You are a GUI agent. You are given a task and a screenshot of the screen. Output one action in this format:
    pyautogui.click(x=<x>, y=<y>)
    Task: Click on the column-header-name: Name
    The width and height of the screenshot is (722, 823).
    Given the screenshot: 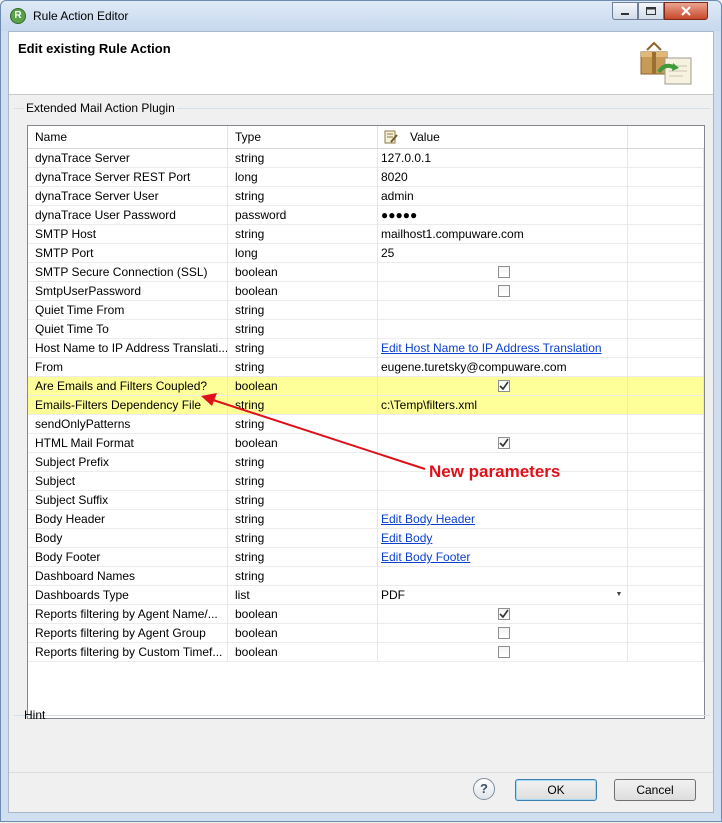 What is the action you would take?
    pyautogui.click(x=128, y=137)
    